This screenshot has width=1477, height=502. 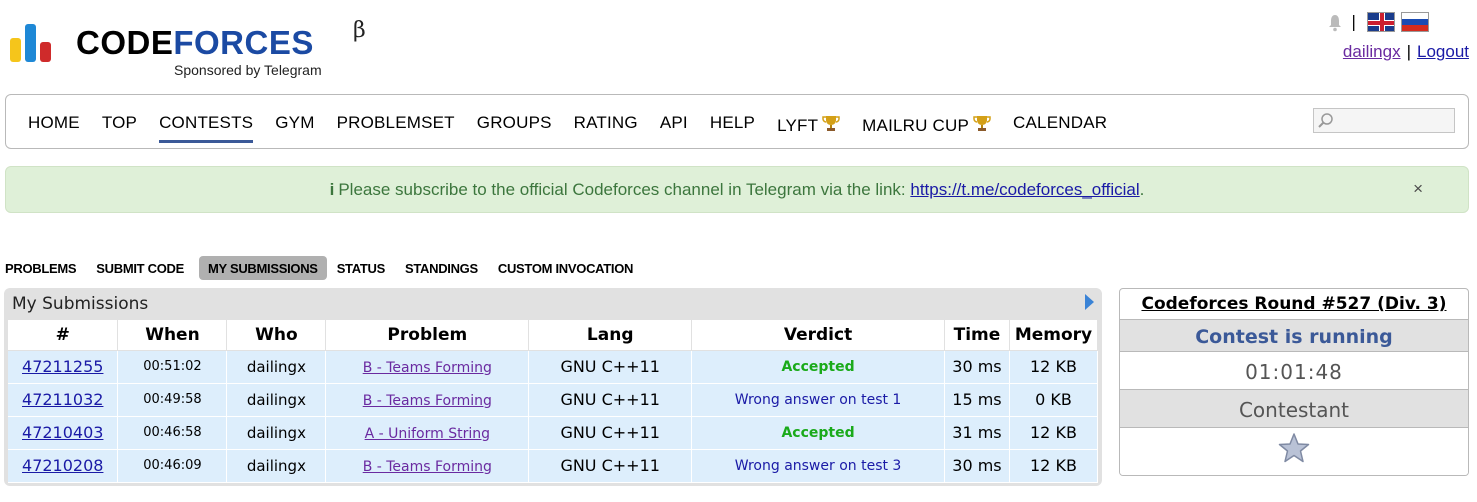 What do you see at coordinates (977, 400) in the screenshot?
I see `submission-time-used: 15 ms` at bounding box center [977, 400].